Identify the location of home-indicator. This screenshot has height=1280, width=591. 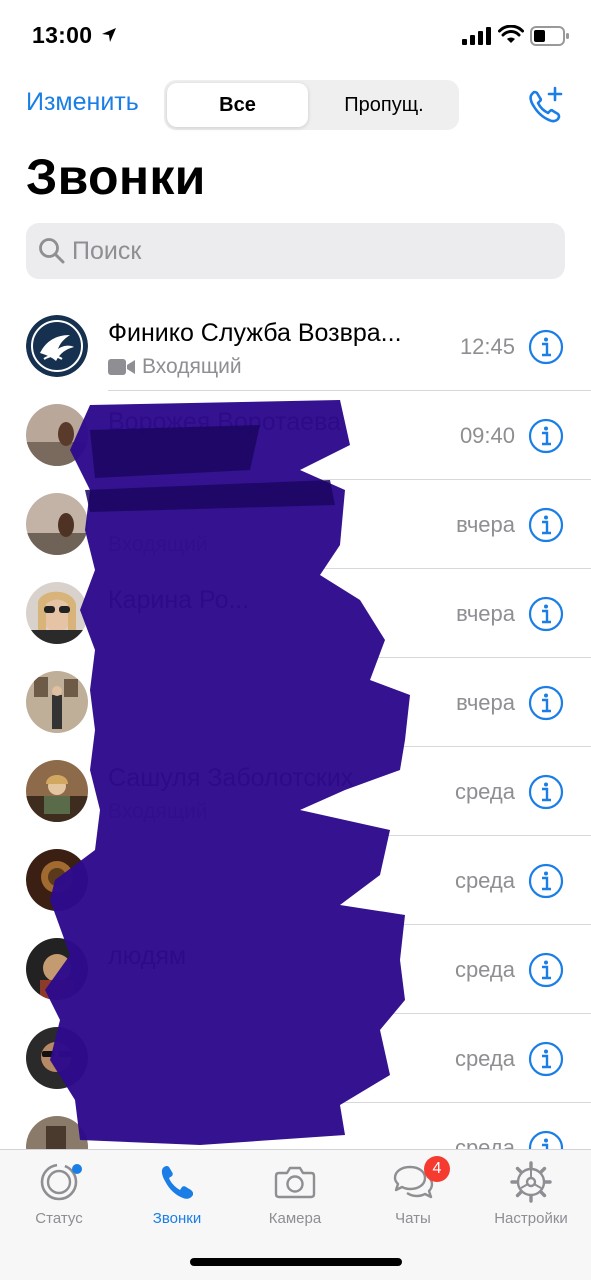
(296, 1262).